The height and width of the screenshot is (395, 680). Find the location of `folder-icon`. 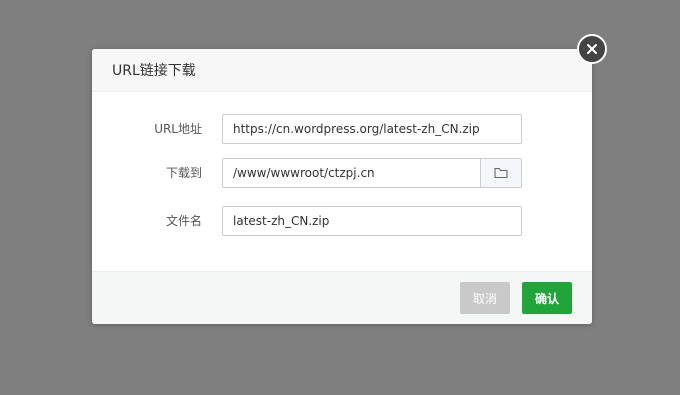

folder-icon is located at coordinates (501, 173).